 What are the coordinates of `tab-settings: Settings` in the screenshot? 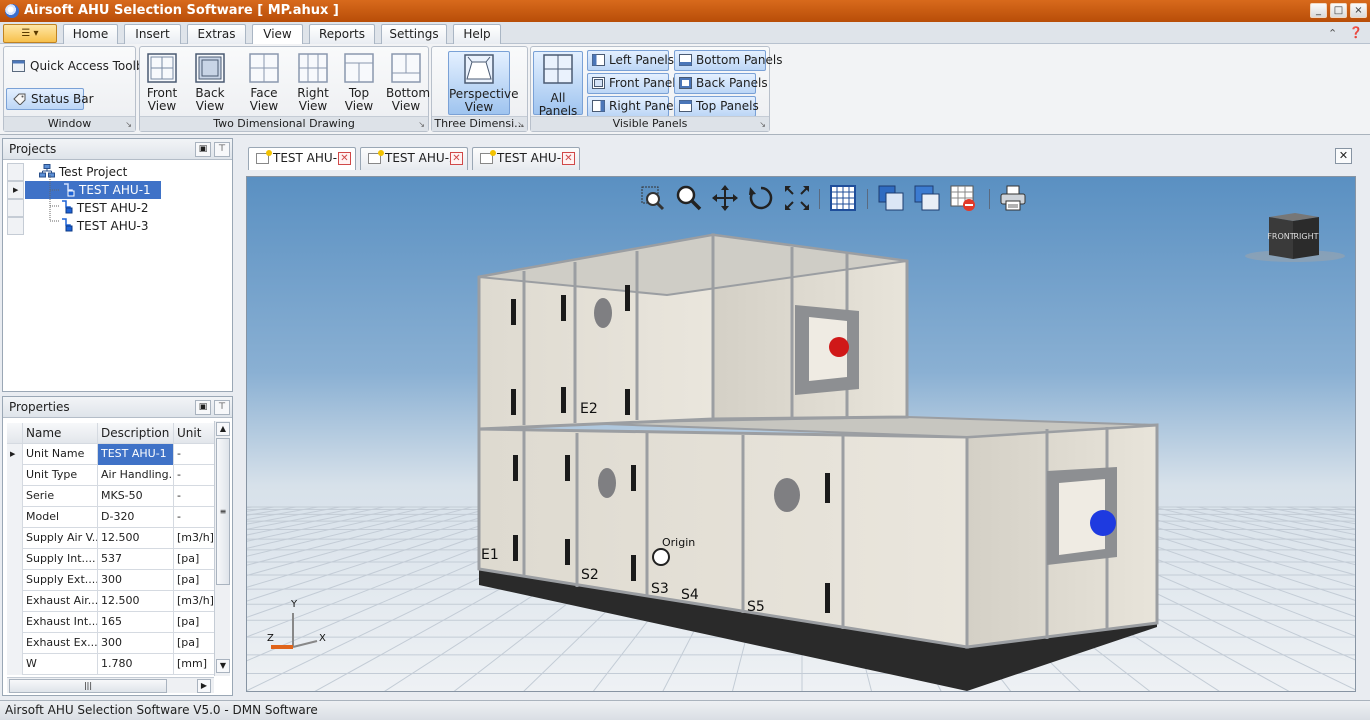 It's located at (414, 34).